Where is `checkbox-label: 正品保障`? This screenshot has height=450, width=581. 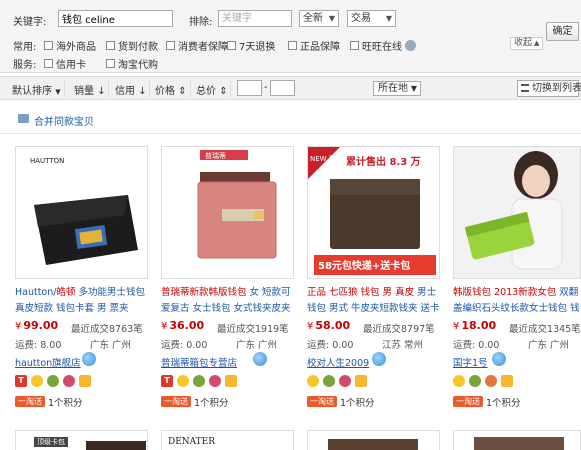 checkbox-label: 正品保障 is located at coordinates (320, 47).